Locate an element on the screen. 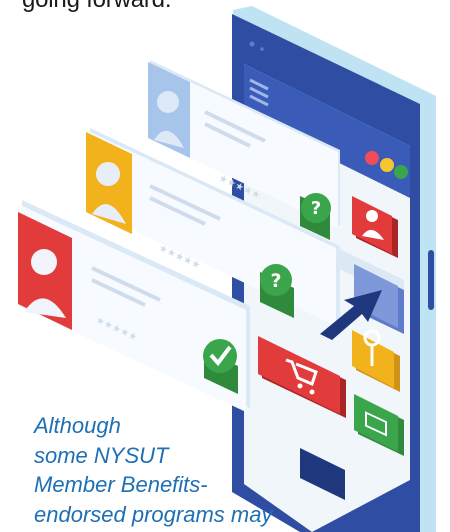  camera-icon is located at coordinates (252, 44).